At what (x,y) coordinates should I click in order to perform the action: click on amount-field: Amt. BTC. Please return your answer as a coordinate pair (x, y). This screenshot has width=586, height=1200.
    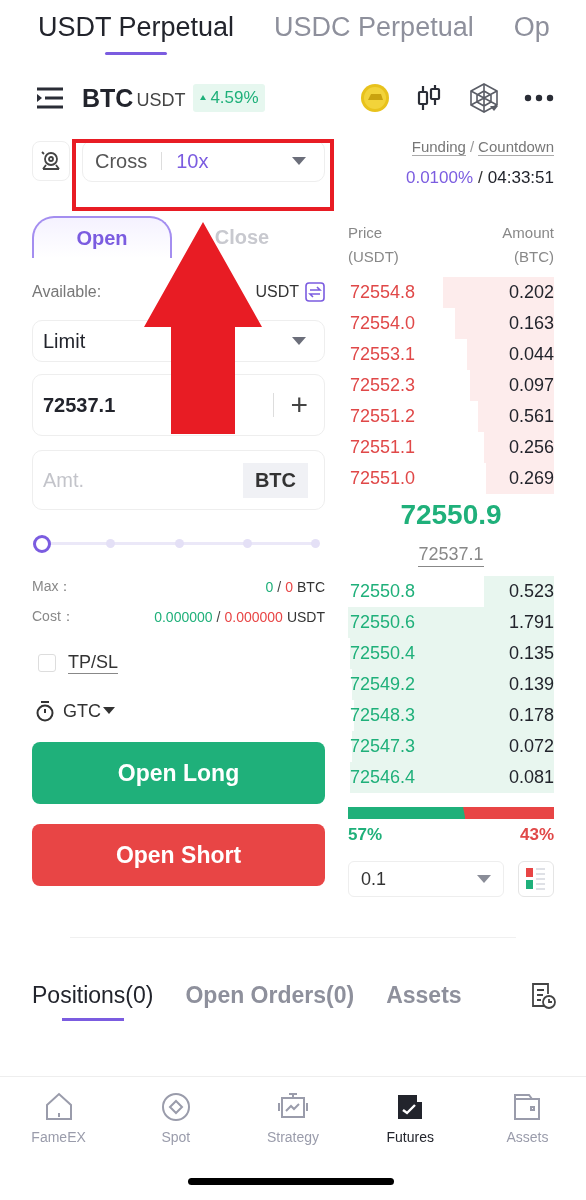
    Looking at the image, I should click on (178, 480).